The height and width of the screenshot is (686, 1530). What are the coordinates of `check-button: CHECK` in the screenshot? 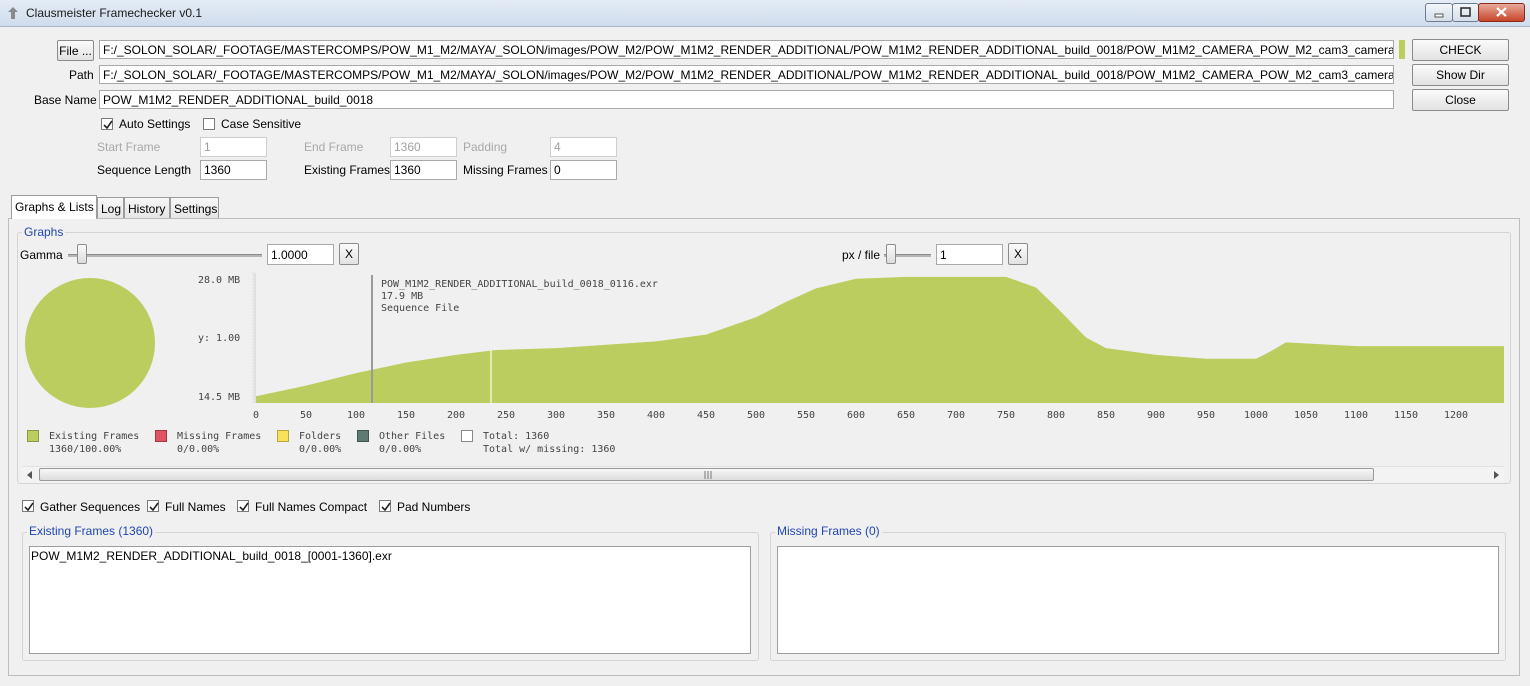 It's located at (1460, 50).